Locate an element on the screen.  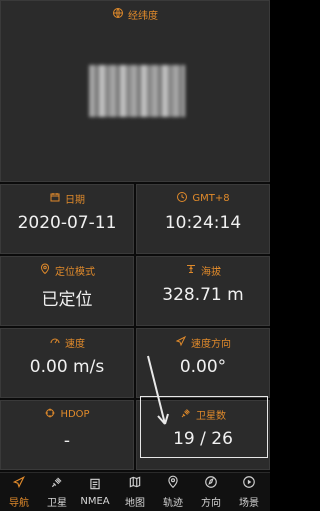
time-card: GMT+8 10:24:14 is located at coordinates (203, 219).